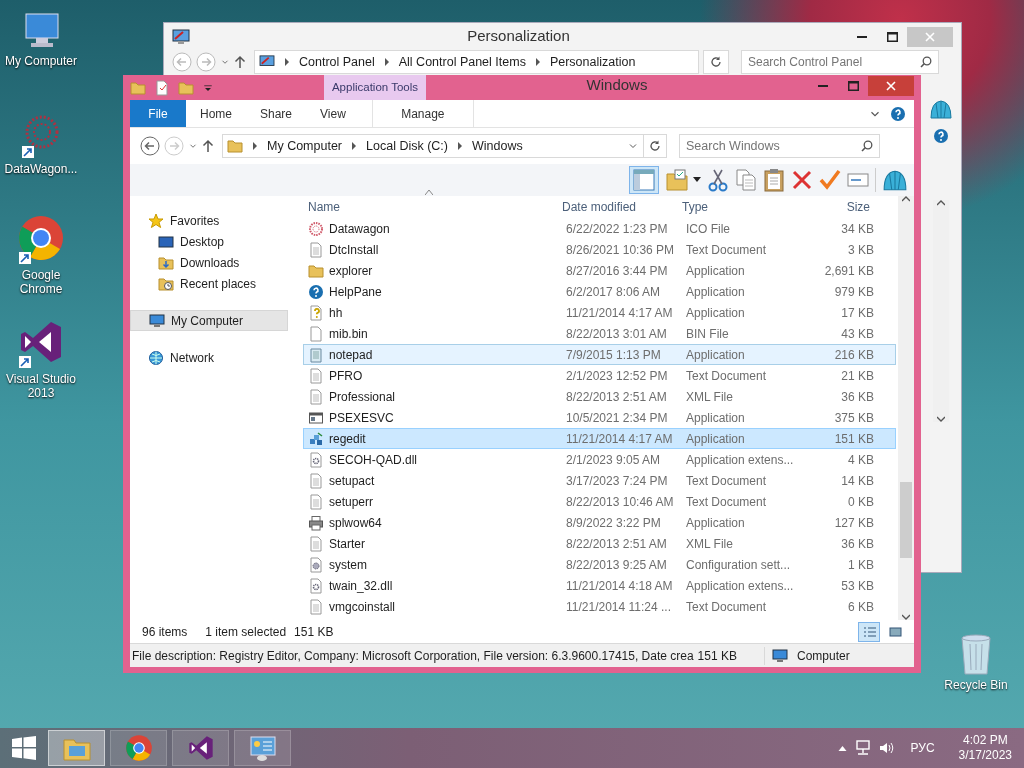  Describe the element at coordinates (717, 656) in the screenshot. I see `details-size: 151 KB` at that location.